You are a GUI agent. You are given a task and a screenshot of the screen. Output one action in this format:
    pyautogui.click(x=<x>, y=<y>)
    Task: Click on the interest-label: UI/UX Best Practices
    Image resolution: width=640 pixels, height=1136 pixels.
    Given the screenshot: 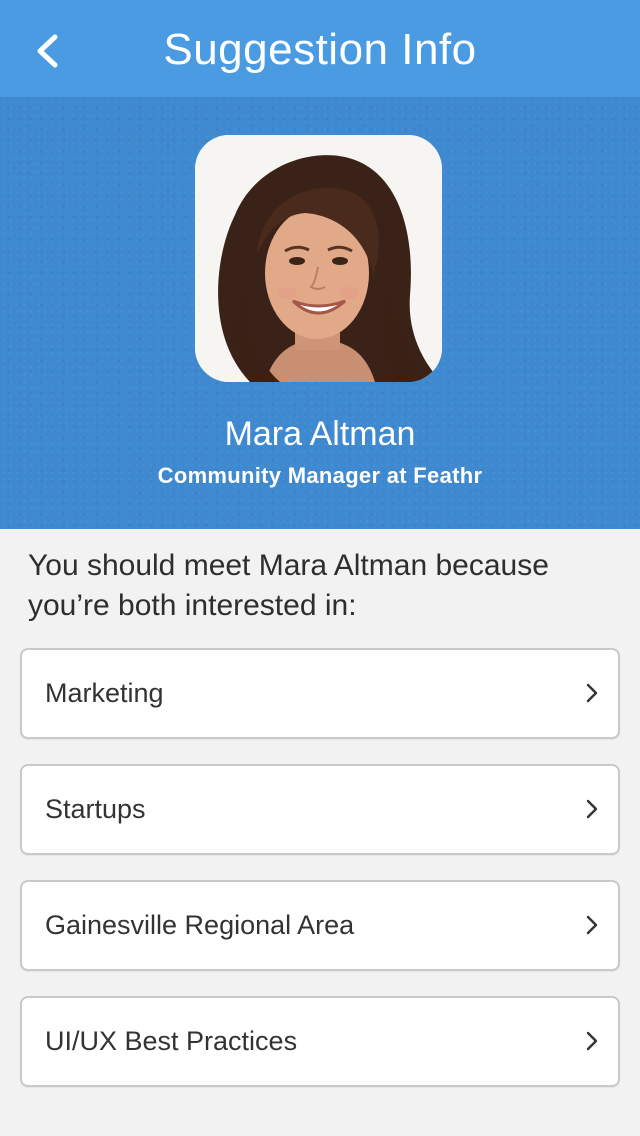 What is the action you would take?
    pyautogui.click(x=171, y=1041)
    